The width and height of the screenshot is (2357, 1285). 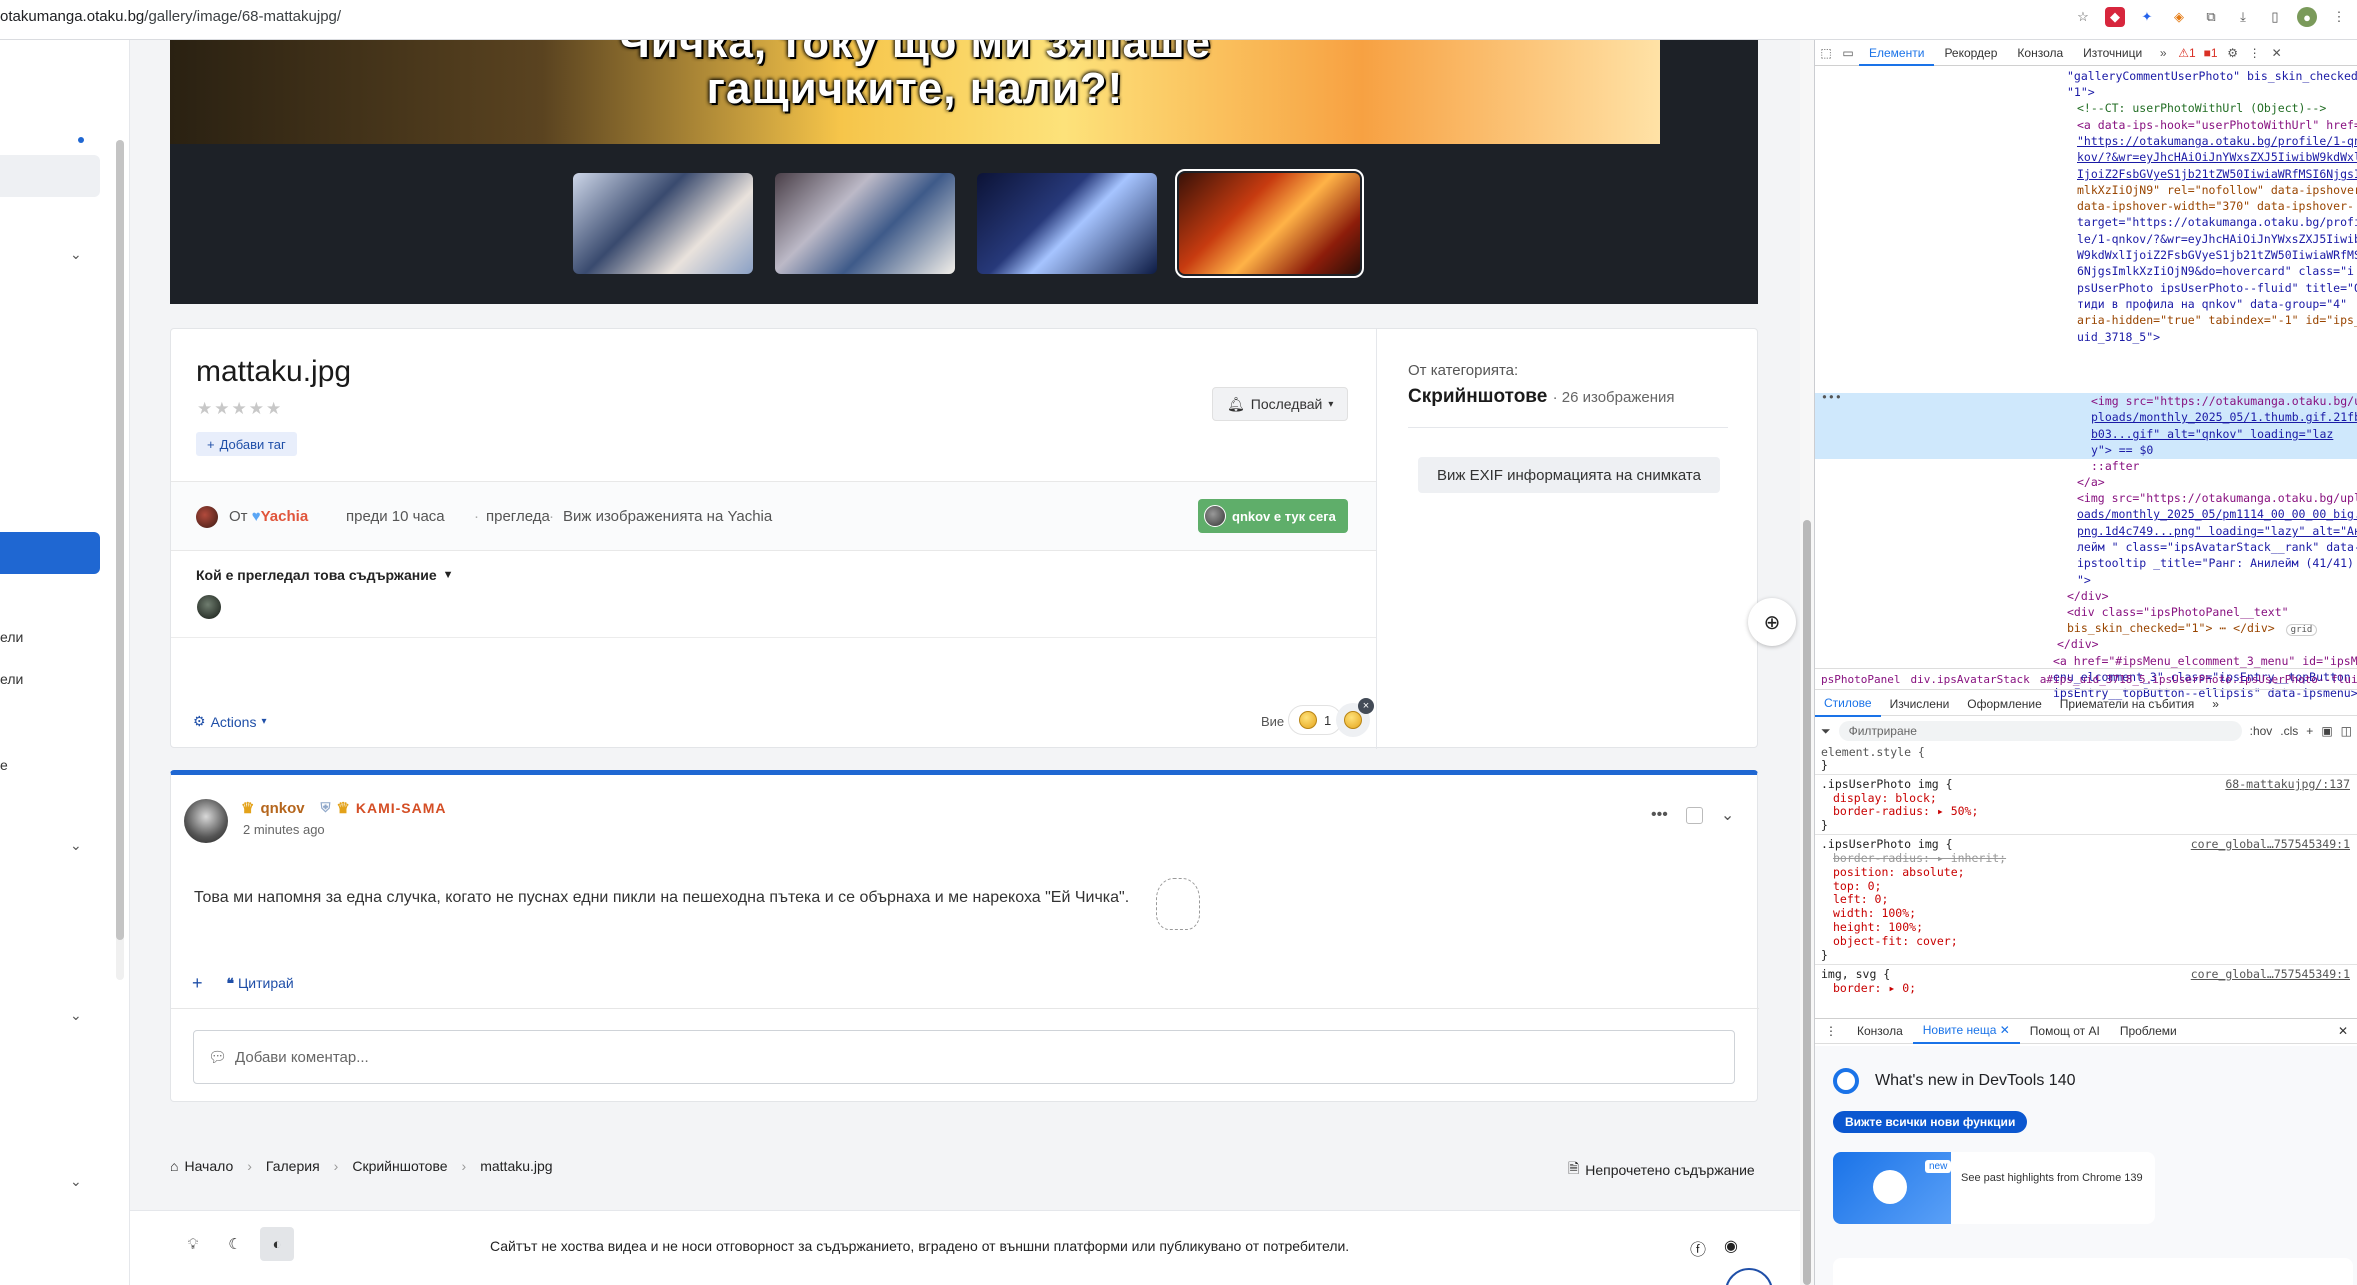 What do you see at coordinates (1970, 53) in the screenshot?
I see `tab-recorder: Рекордер` at bounding box center [1970, 53].